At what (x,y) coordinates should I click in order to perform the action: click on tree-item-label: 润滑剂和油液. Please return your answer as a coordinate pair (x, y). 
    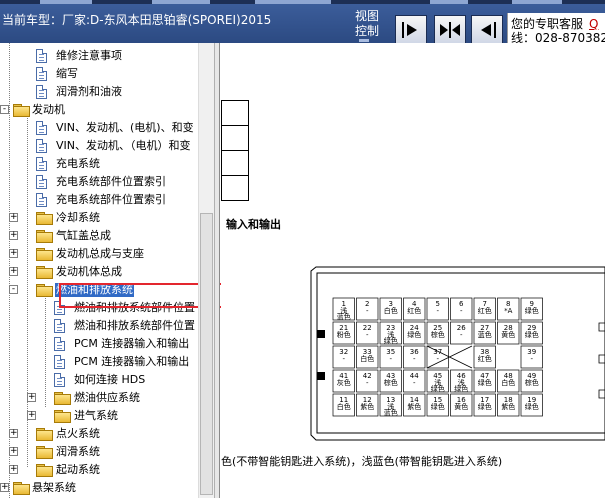
    Looking at the image, I should click on (89, 91).